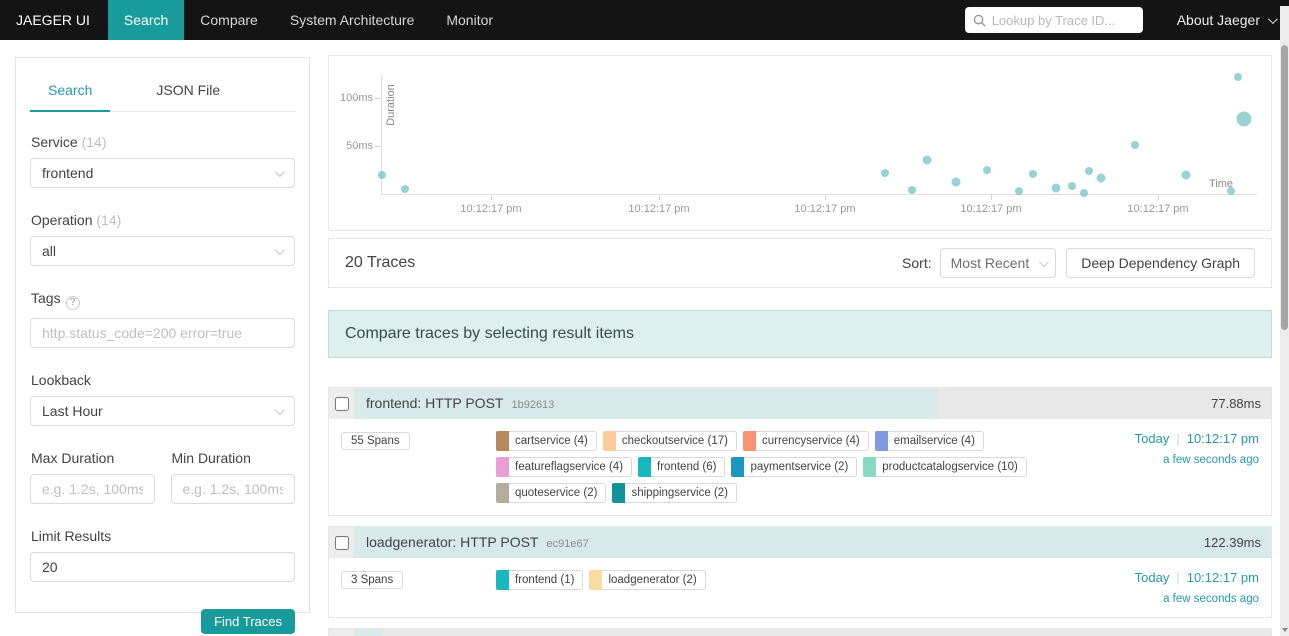 This screenshot has width=1289, height=636. I want to click on lookback-select: Last Hour, so click(162, 411).